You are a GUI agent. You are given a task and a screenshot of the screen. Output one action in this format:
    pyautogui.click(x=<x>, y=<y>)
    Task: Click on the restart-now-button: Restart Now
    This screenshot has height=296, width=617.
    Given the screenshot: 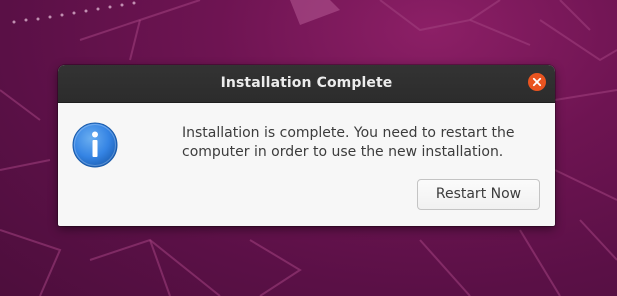 What is the action you would take?
    pyautogui.click(x=478, y=194)
    